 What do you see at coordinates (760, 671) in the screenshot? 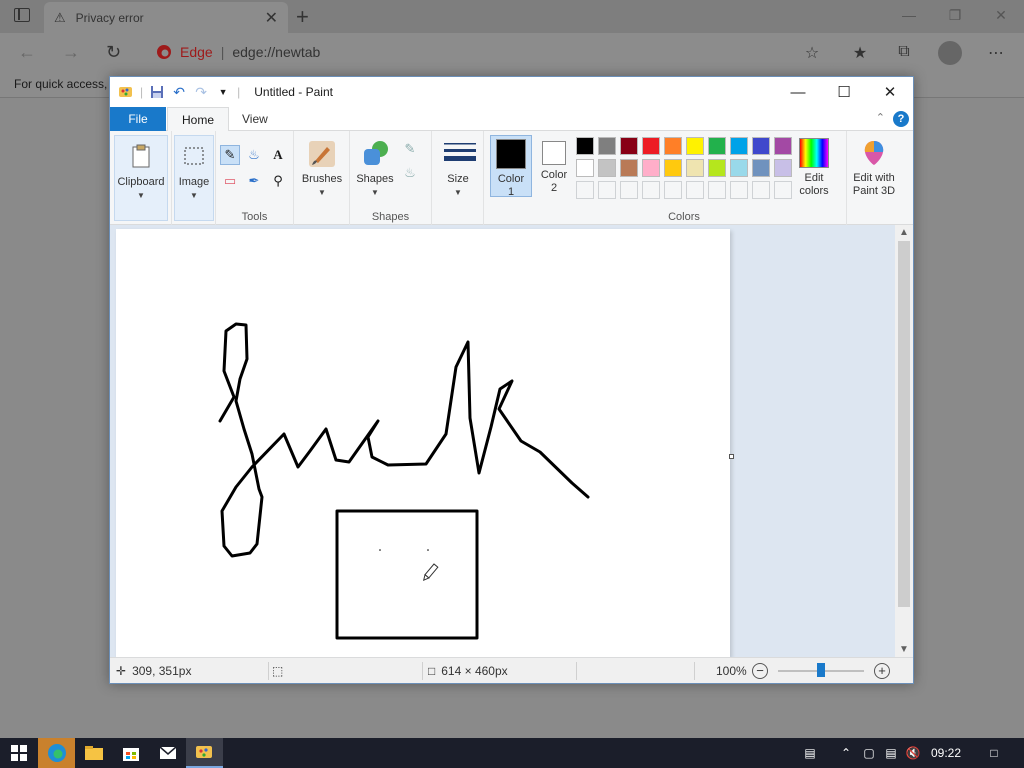
I see `zoom-out-icon: −` at bounding box center [760, 671].